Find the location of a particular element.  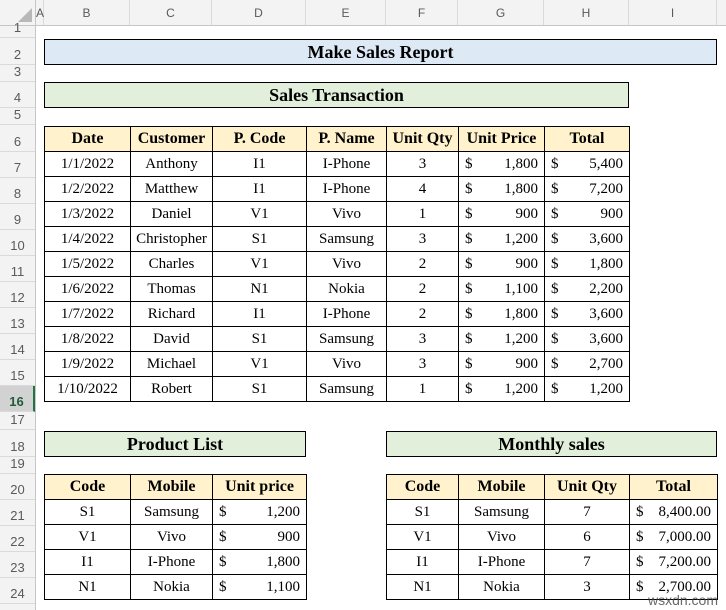

total-cell: $2,700 is located at coordinates (587, 364).